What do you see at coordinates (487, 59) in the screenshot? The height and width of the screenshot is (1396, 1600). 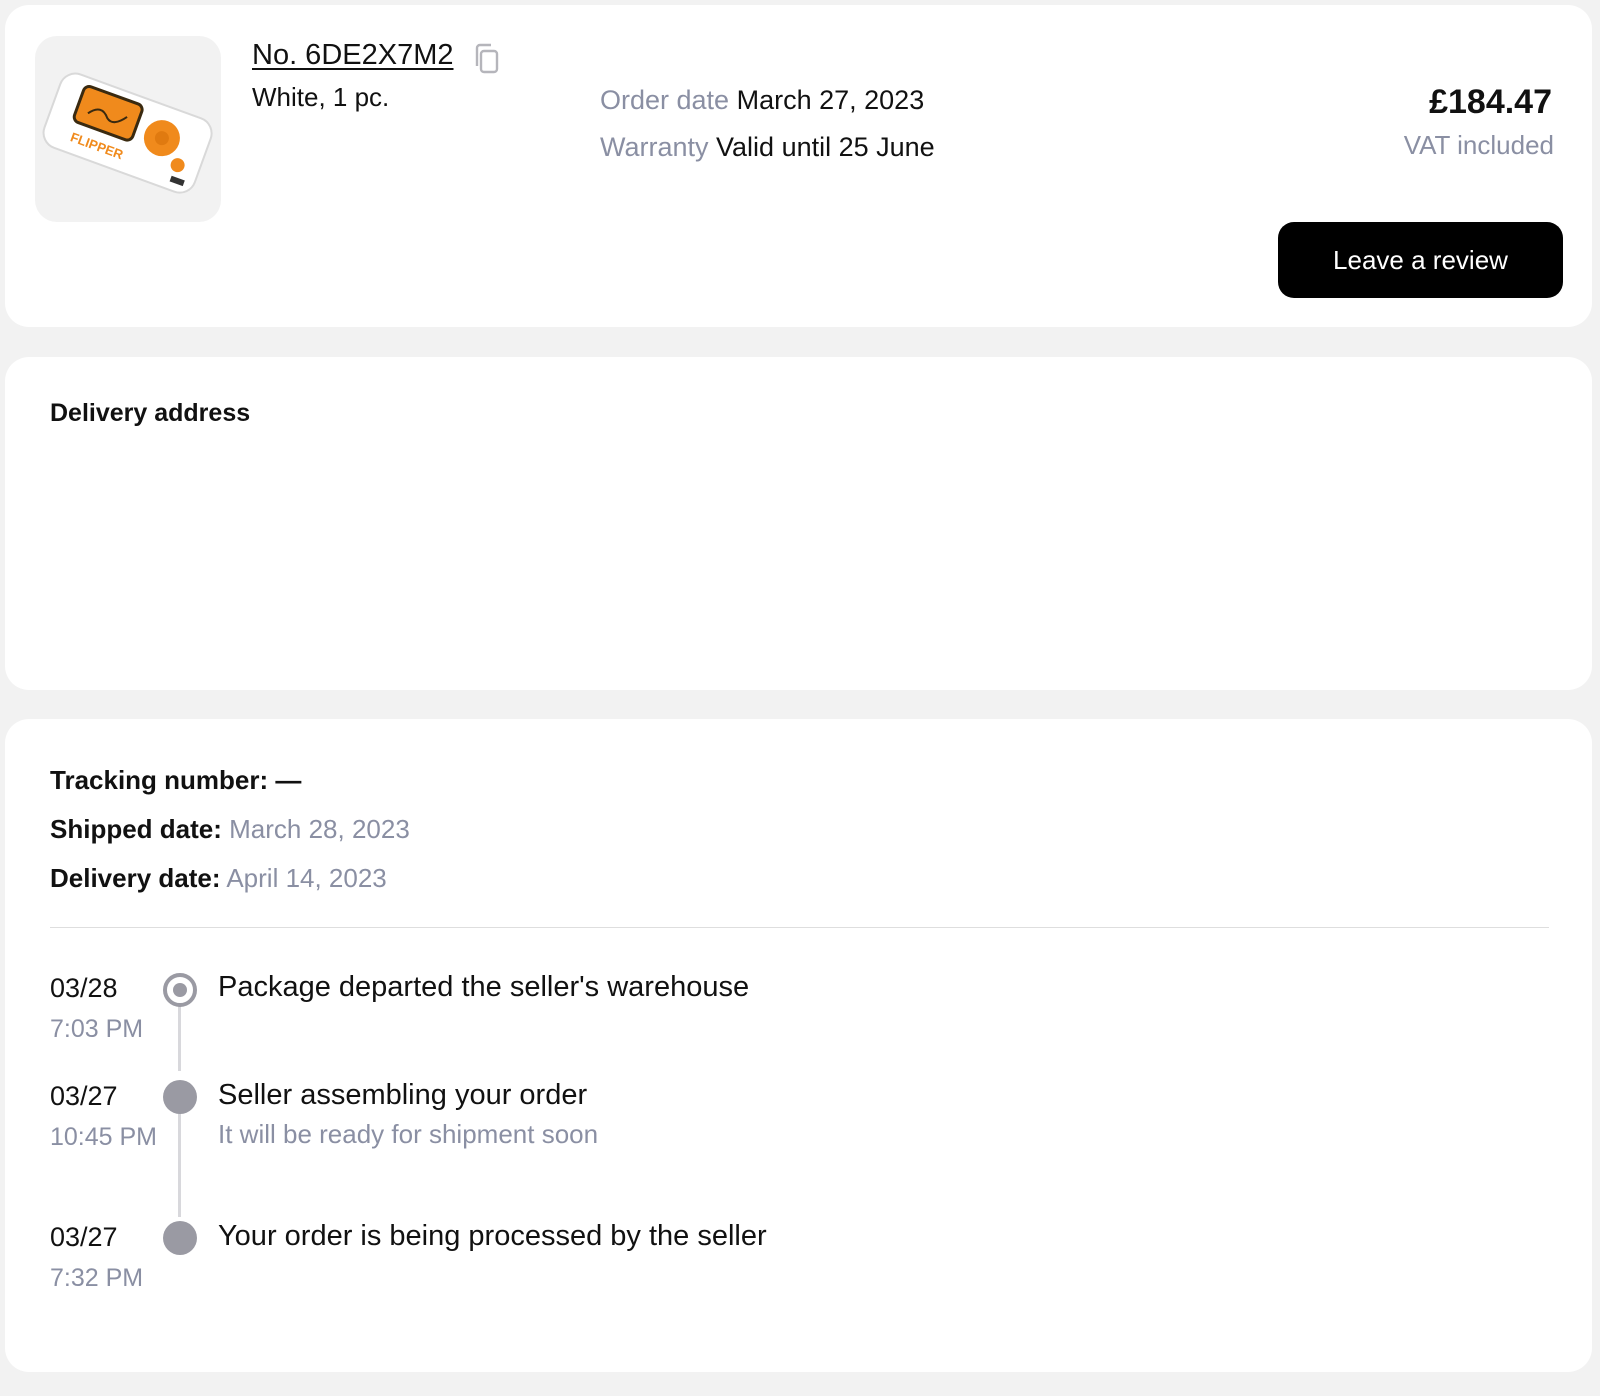 I see `copy-icon` at bounding box center [487, 59].